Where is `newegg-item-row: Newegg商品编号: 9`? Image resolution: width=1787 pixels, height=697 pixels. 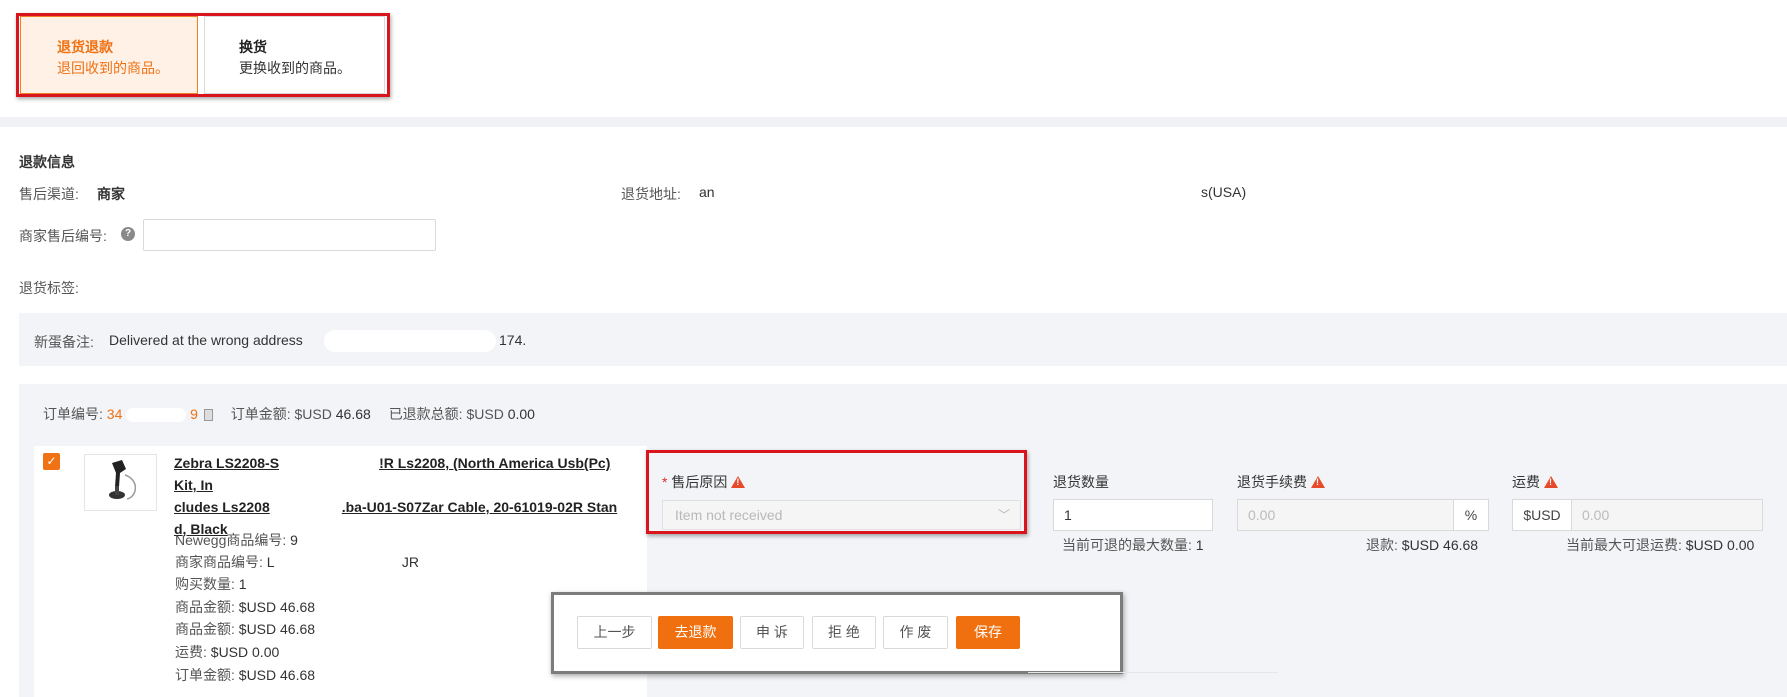 newegg-item-row: Newegg商品编号: 9 is located at coordinates (236, 540).